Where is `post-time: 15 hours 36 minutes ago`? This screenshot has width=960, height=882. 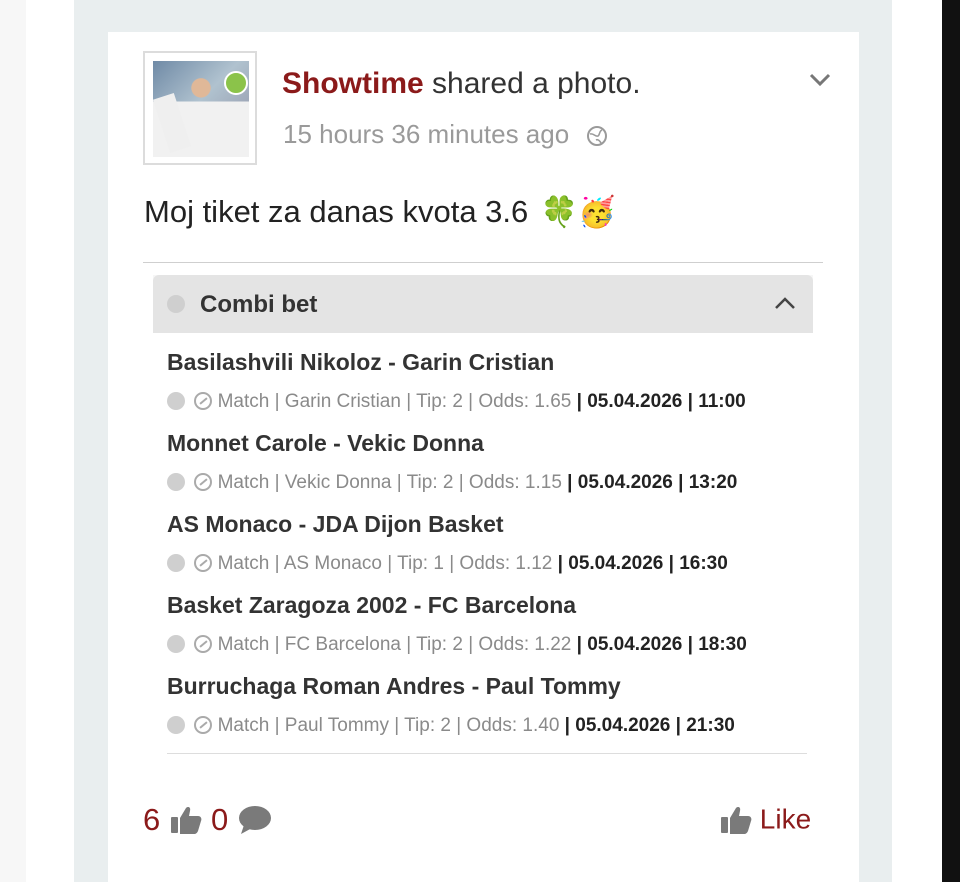
post-time: 15 hours 36 minutes ago is located at coordinates (426, 134).